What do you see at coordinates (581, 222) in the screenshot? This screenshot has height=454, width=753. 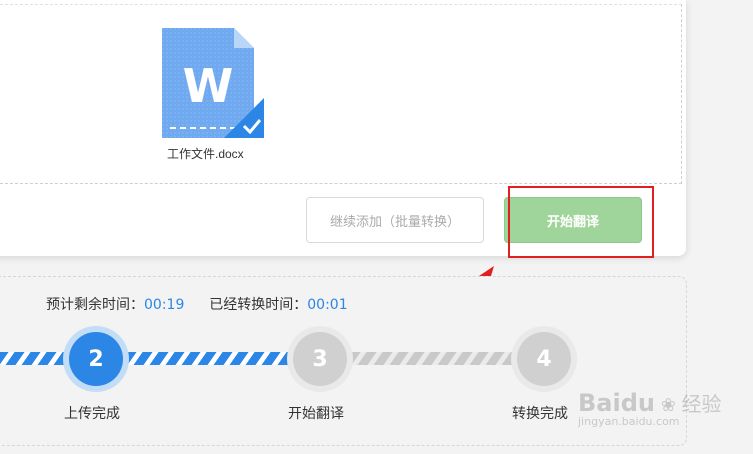 I see `highlight-annotation-box` at bounding box center [581, 222].